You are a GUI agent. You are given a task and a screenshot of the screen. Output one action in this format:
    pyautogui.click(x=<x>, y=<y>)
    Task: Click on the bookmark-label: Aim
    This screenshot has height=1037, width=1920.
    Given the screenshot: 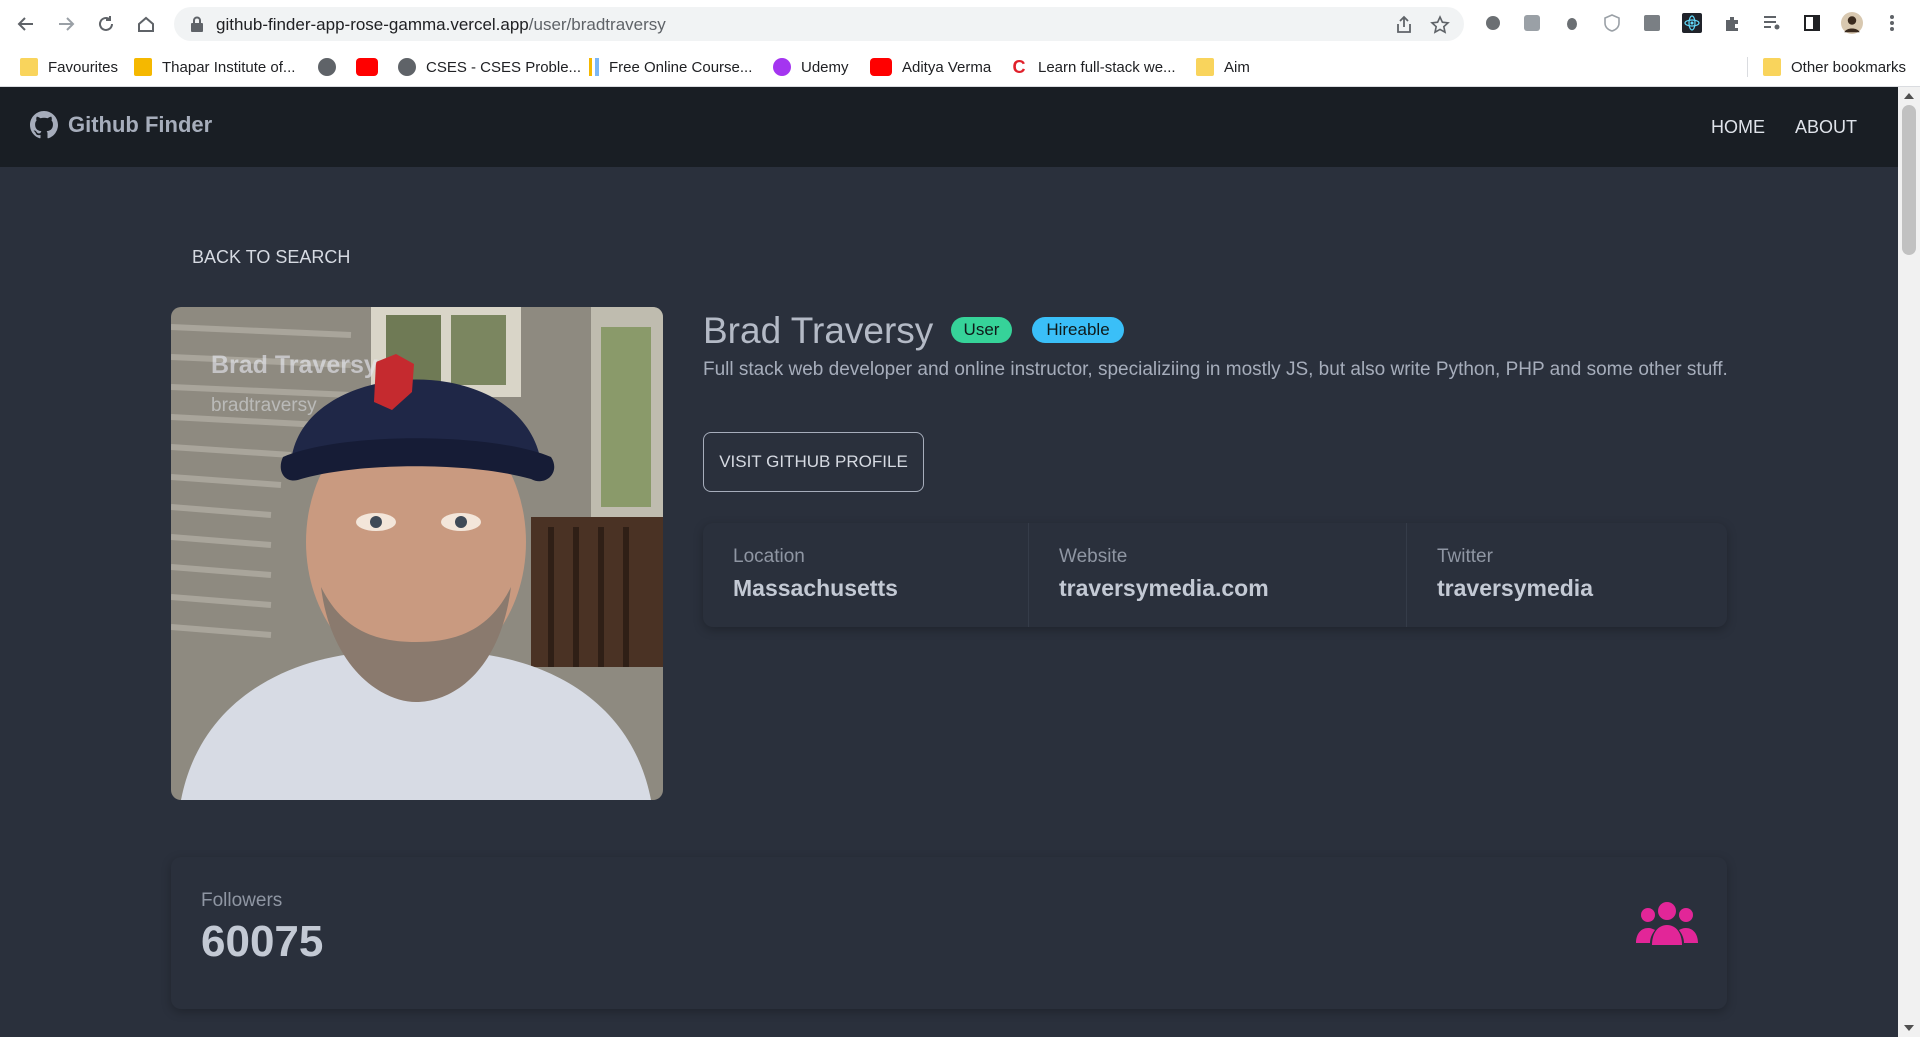 What is the action you would take?
    pyautogui.click(x=1237, y=67)
    